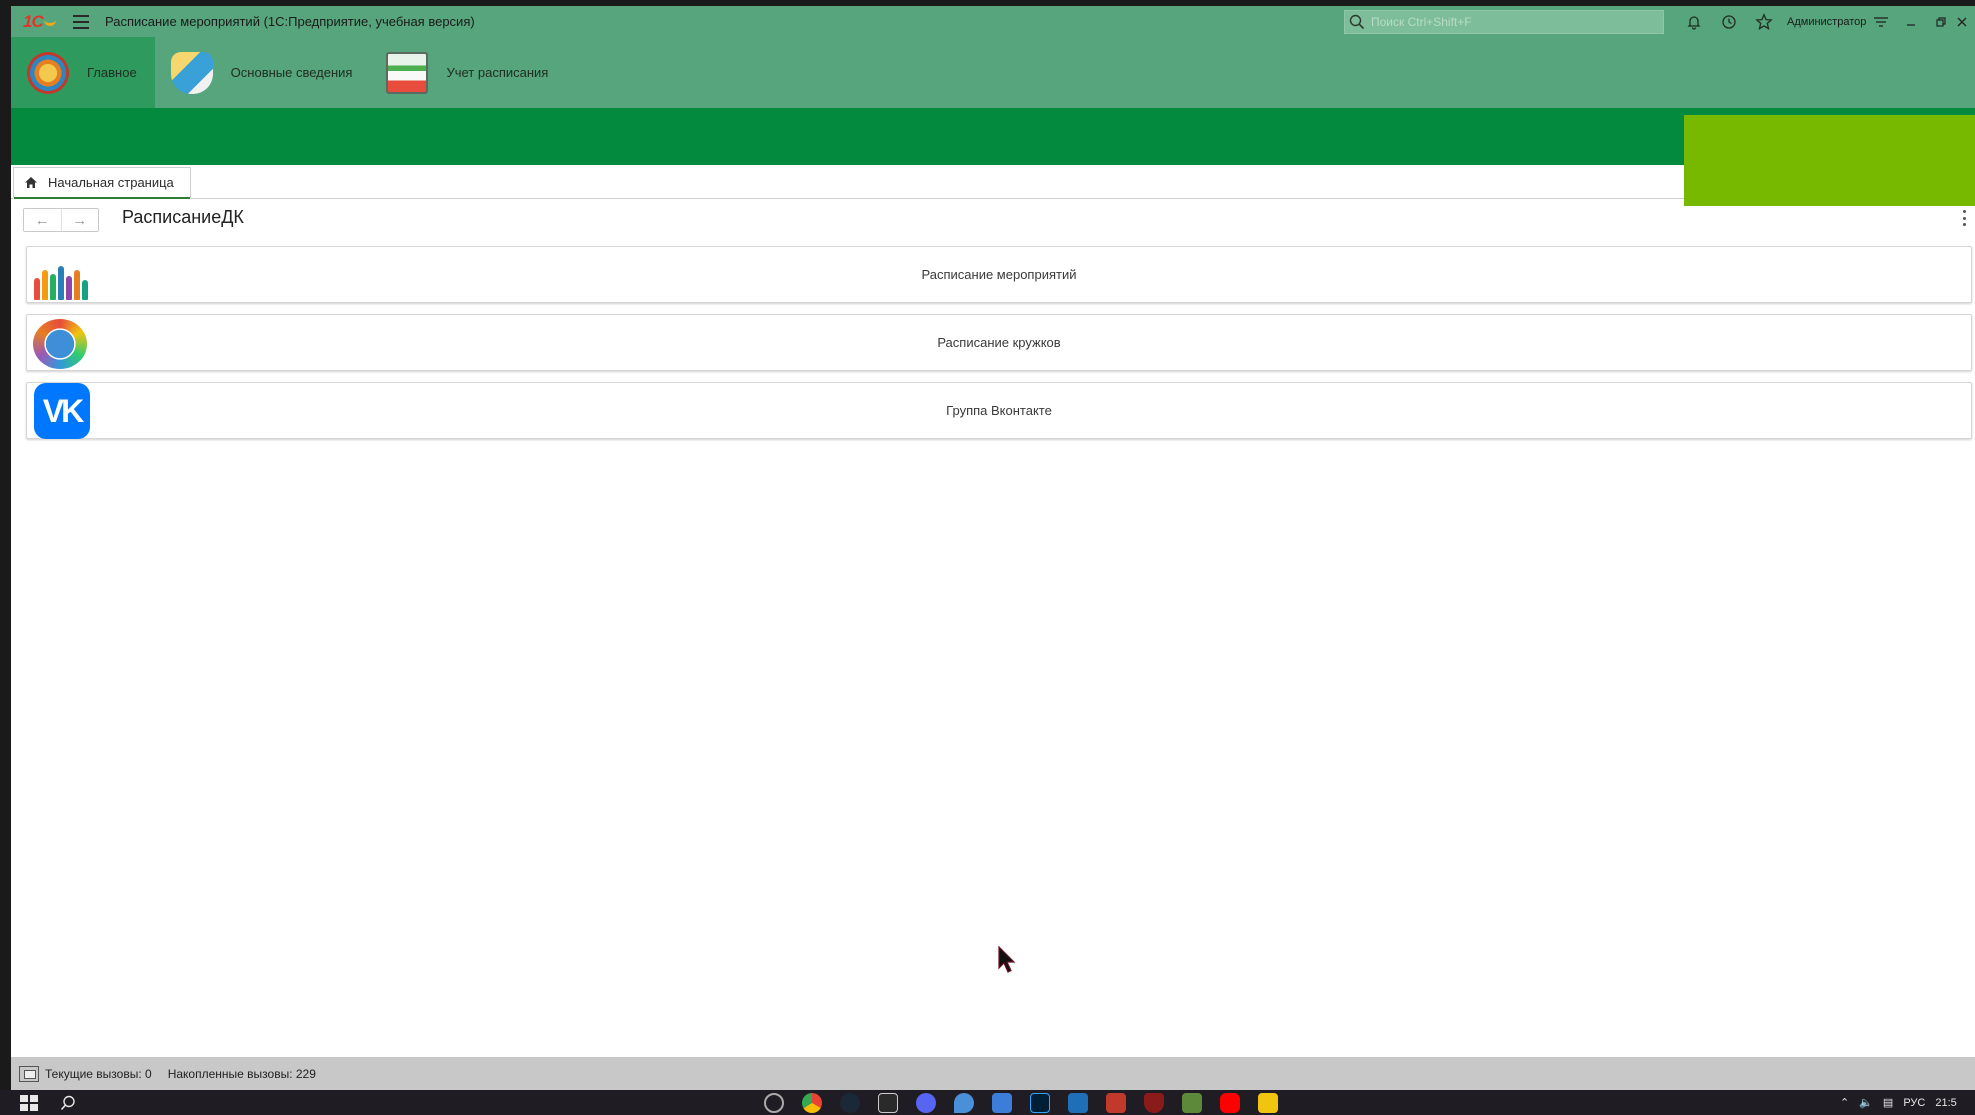 The image size is (1975, 1115). I want to click on window-frame-left, so click(5, 545).